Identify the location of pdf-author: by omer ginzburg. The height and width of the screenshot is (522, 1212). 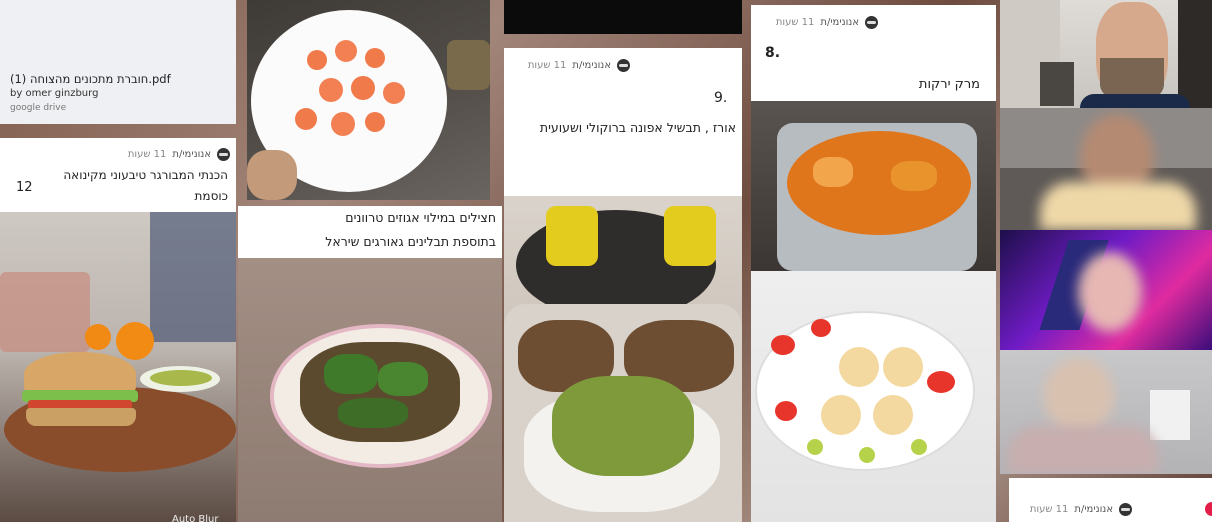
(54, 93).